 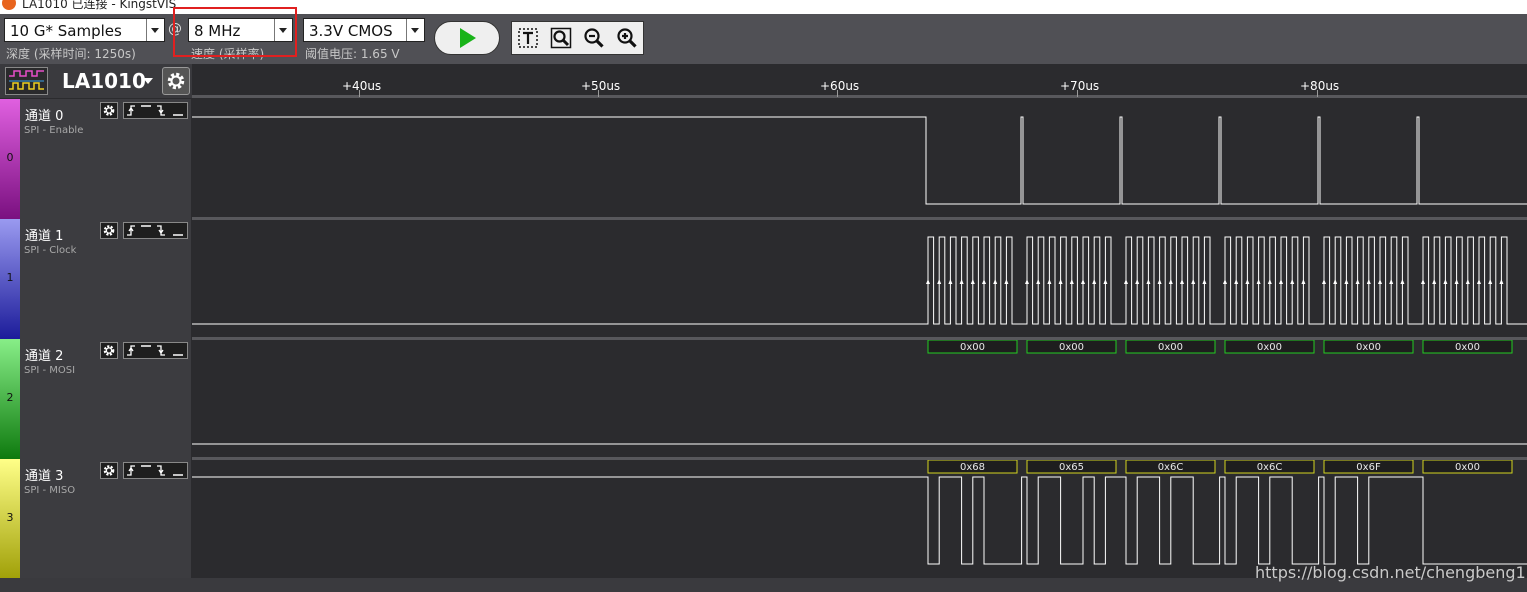 I want to click on miso-waveform, so click(x=859, y=520).